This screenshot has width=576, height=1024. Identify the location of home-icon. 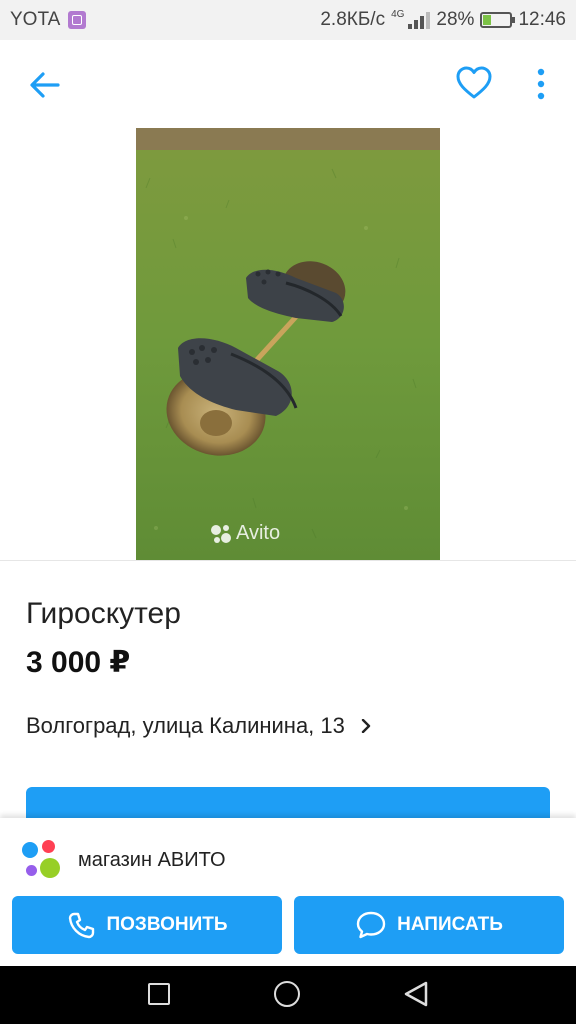
(287, 994).